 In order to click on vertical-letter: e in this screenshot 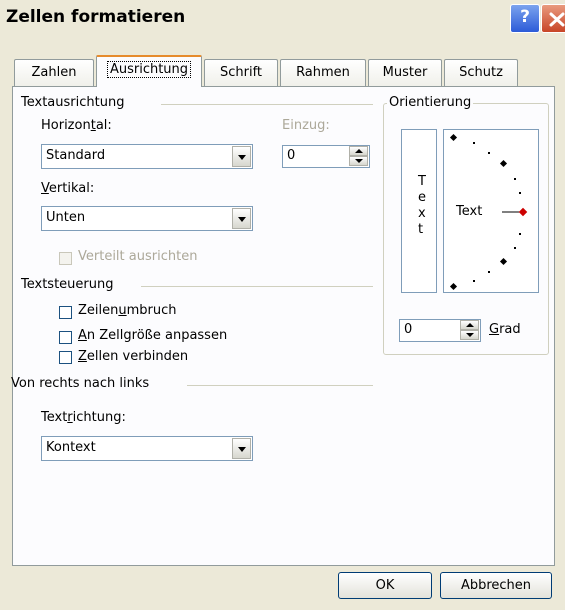, I will do `click(422, 197)`.